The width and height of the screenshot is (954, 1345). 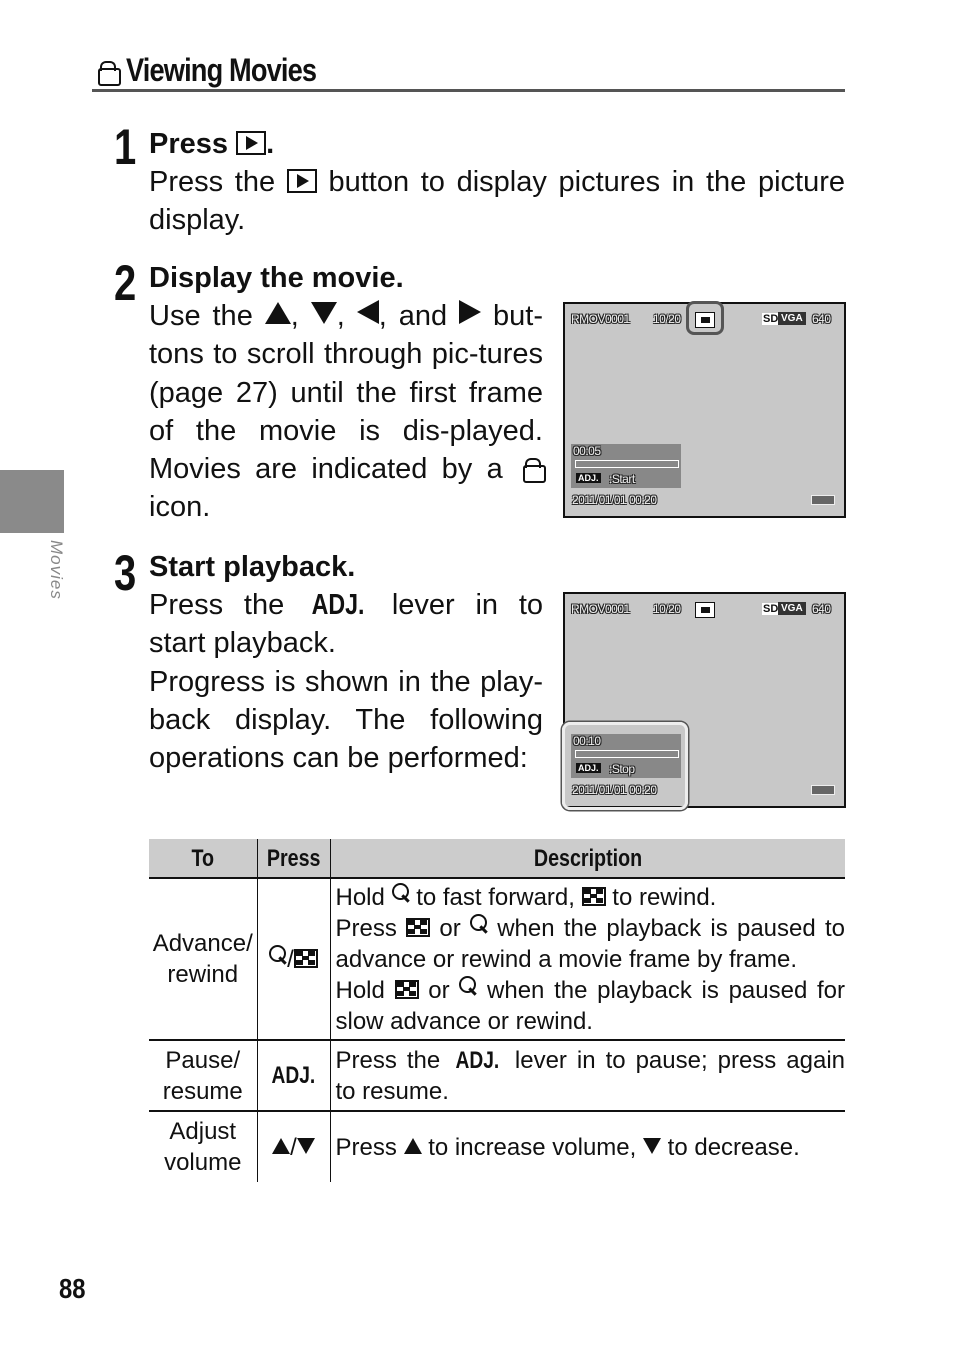 What do you see at coordinates (587, 1146) in the screenshot?
I see `cell-description: Press to increase volume, to decrease.` at bounding box center [587, 1146].